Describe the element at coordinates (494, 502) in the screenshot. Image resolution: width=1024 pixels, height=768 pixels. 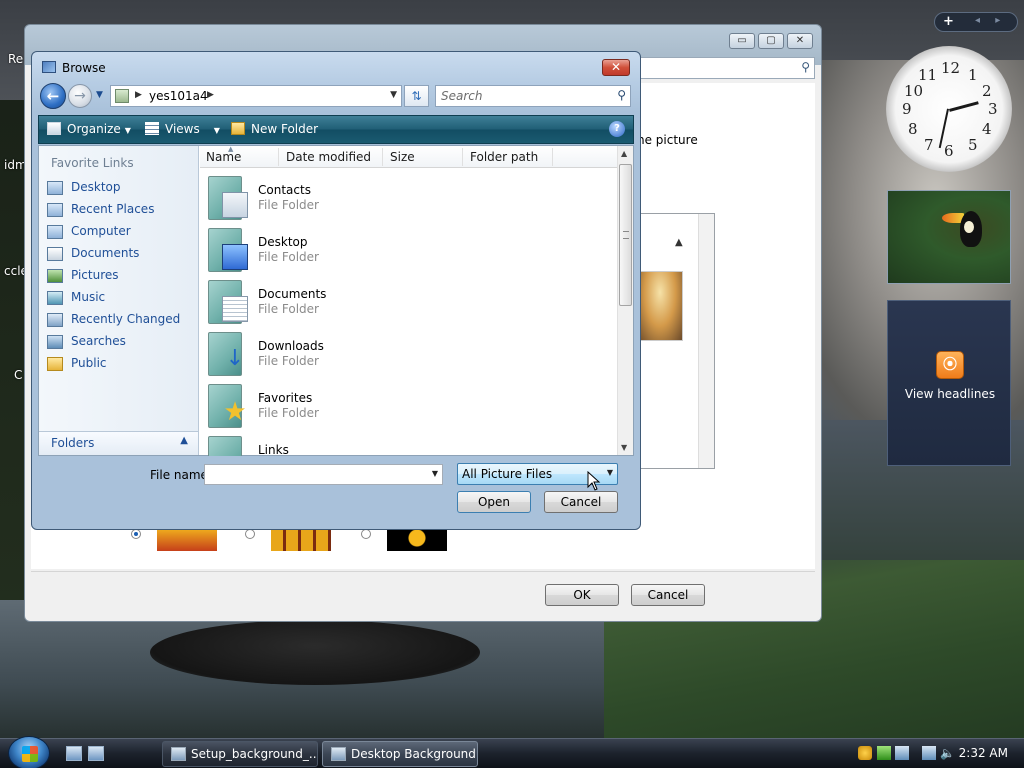
I see `open-button: Open` at that location.